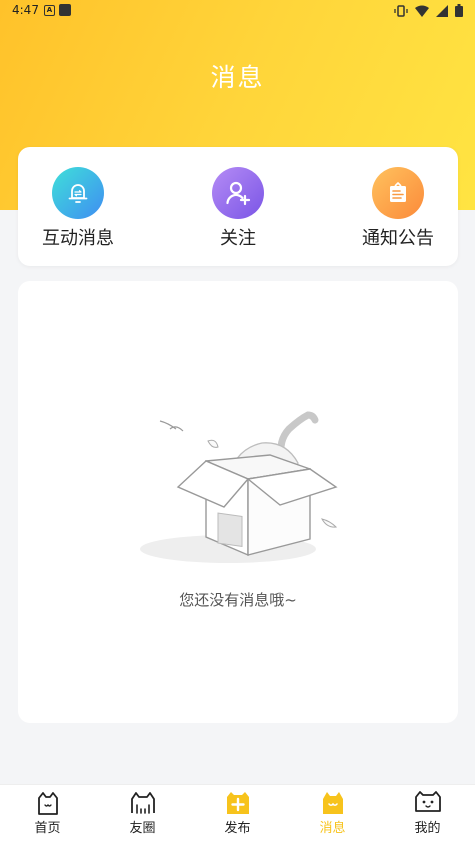 Image resolution: width=475 pixels, height=847 pixels. I want to click on tab-publish: 发布, so click(237, 816).